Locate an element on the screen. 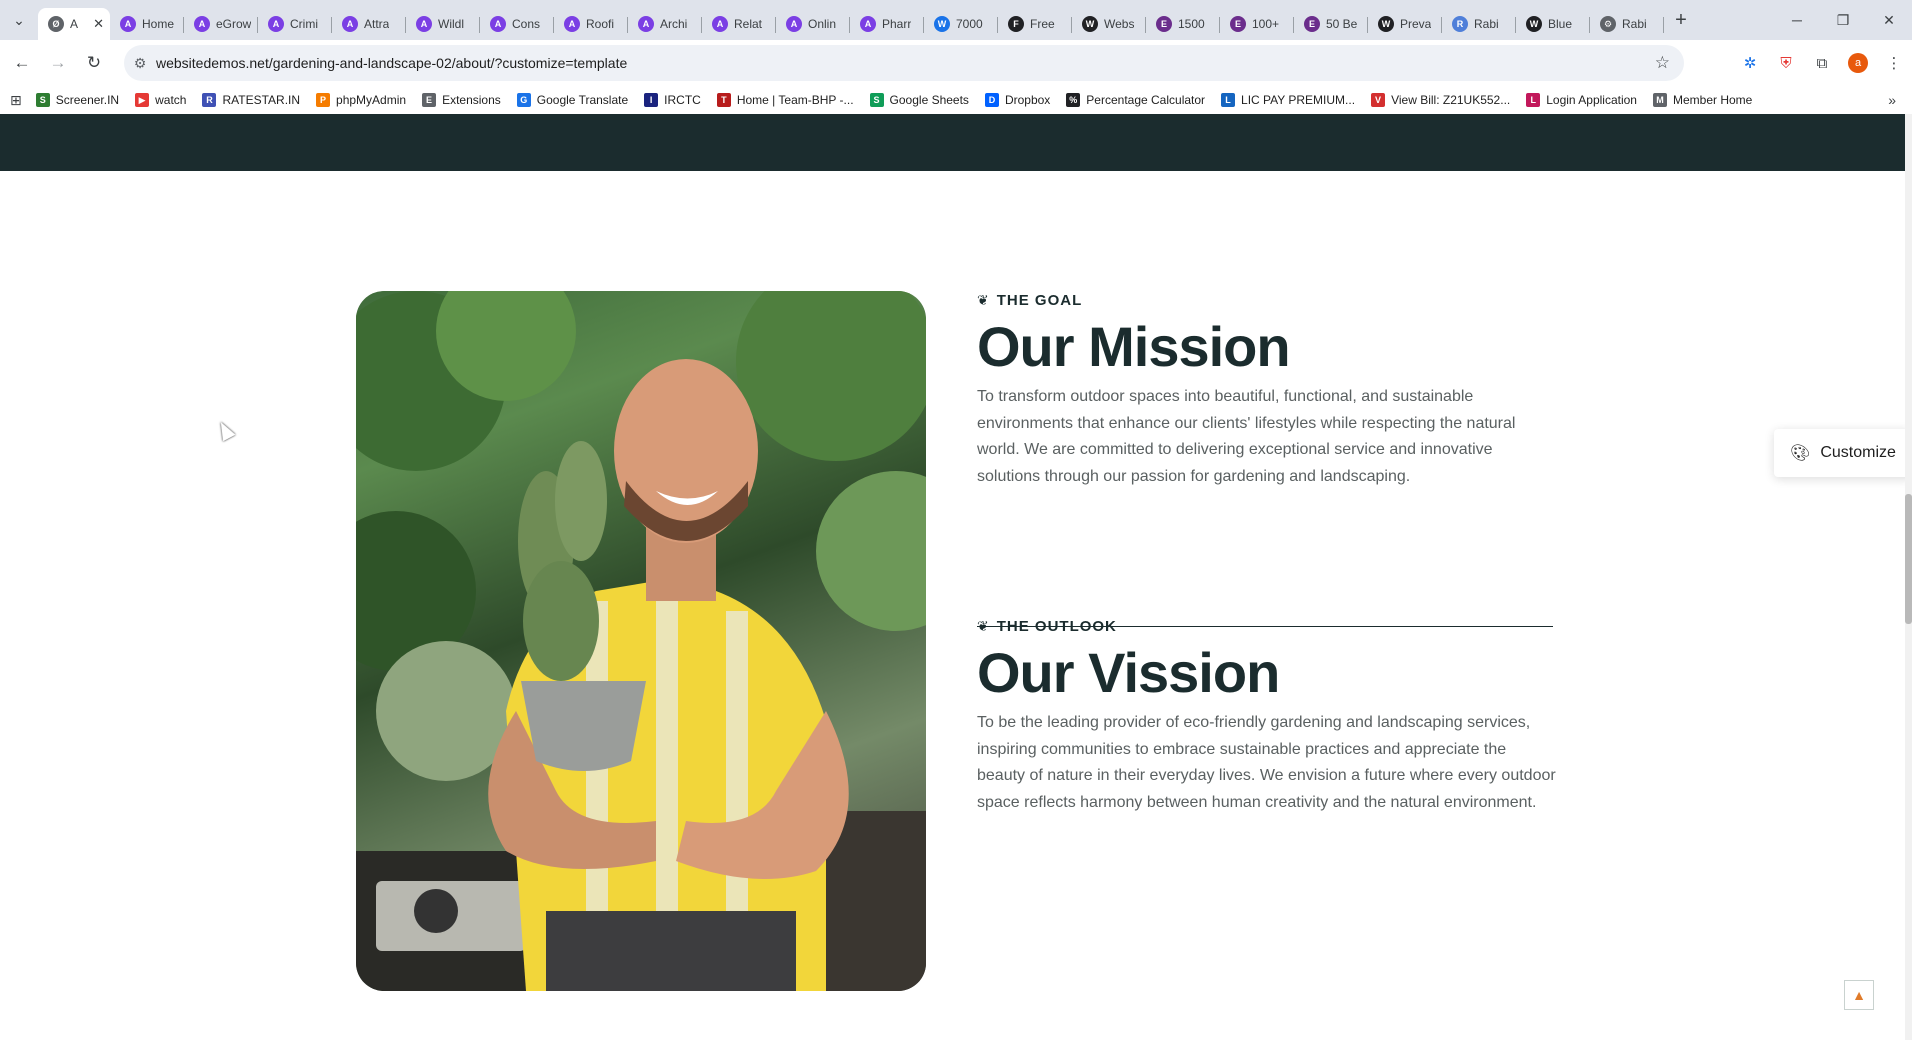 The image size is (1912, 1040). bookmark-label: Screener.IN is located at coordinates (87, 100).